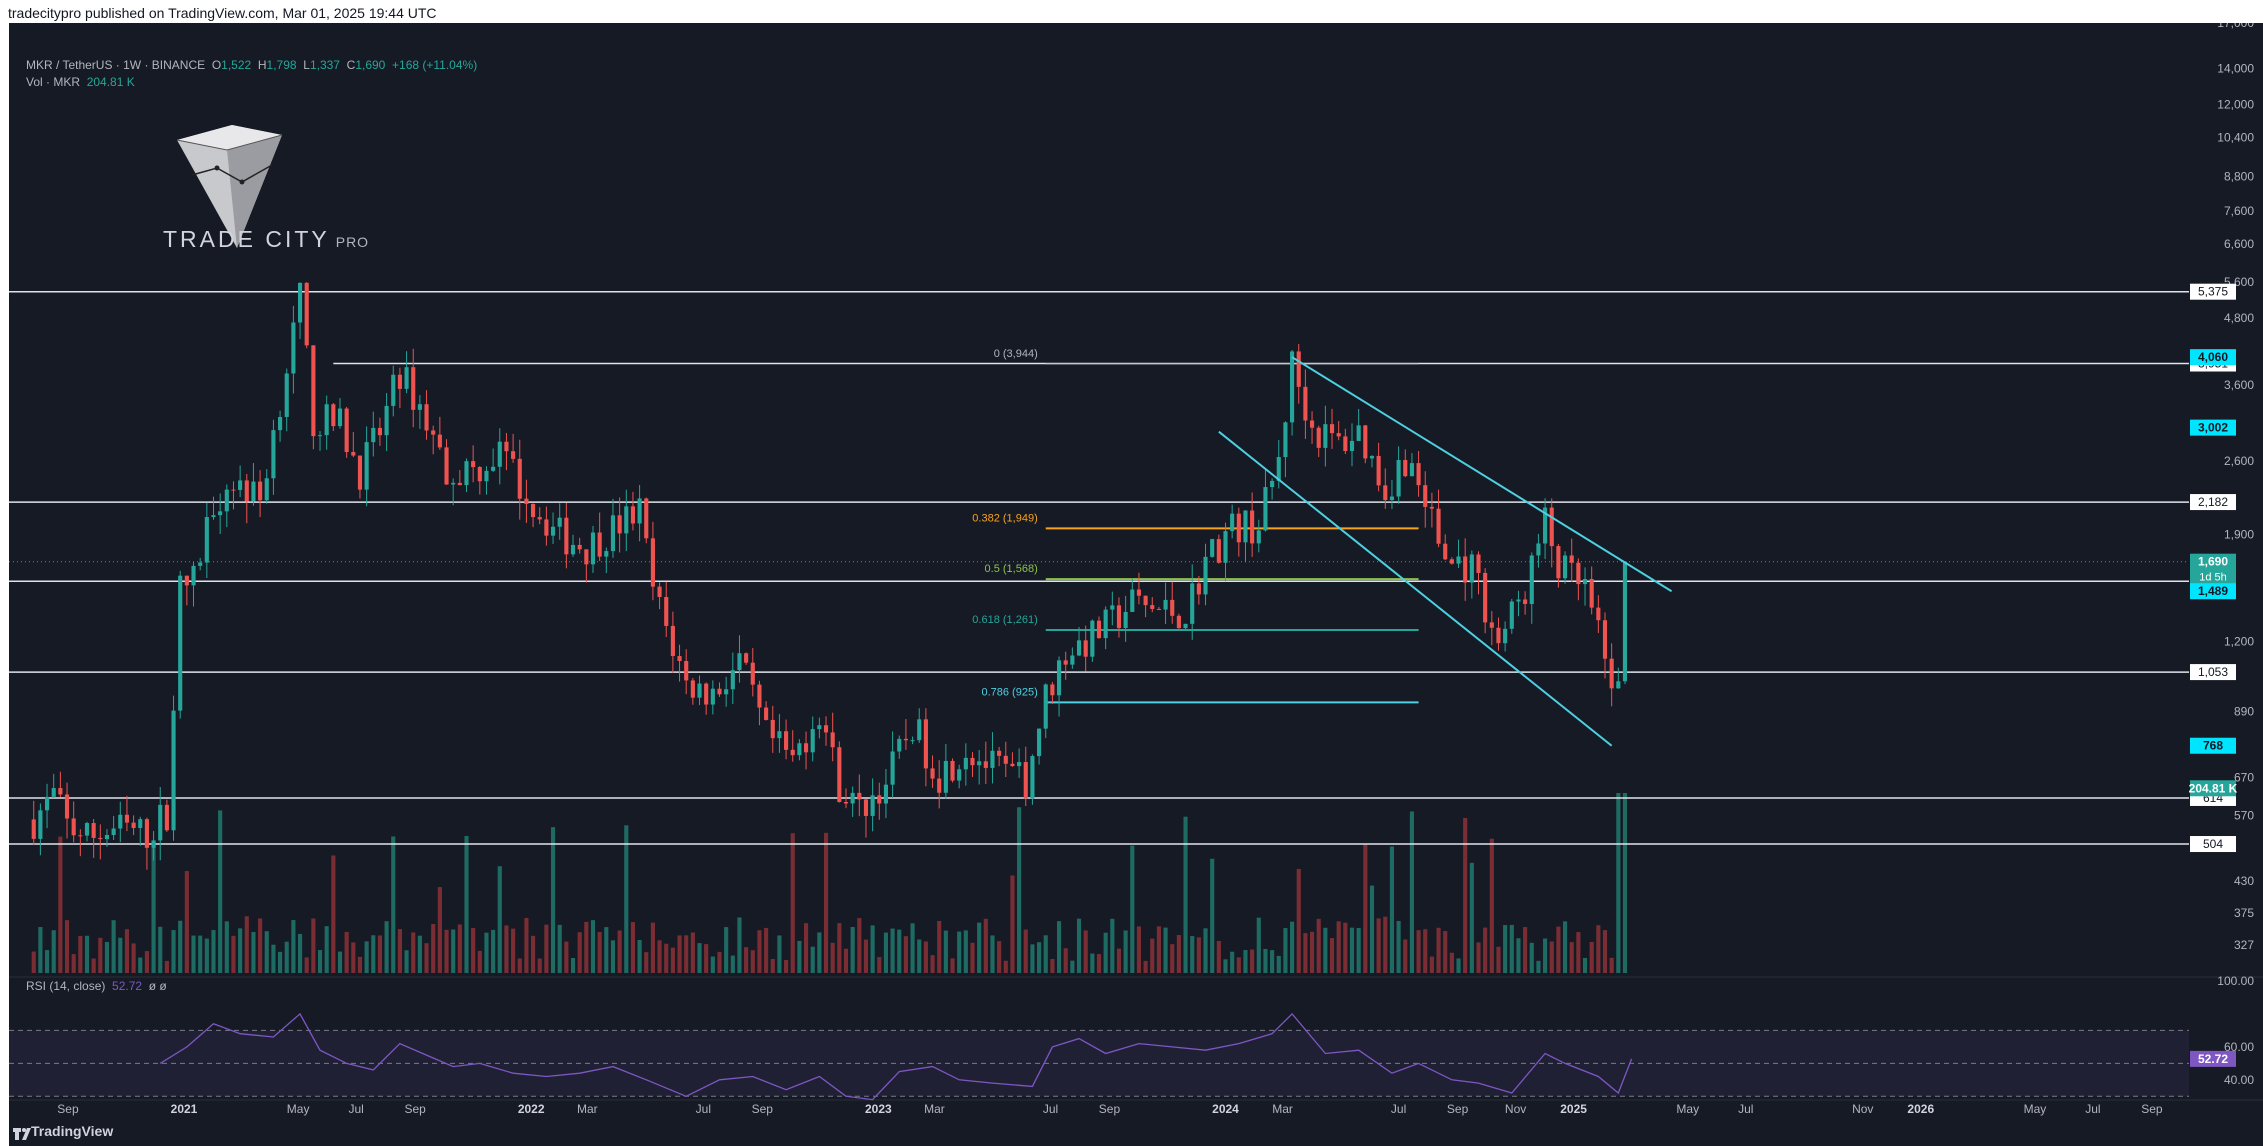  Describe the element at coordinates (351, 65) in the screenshot. I see `close-label: C` at that location.